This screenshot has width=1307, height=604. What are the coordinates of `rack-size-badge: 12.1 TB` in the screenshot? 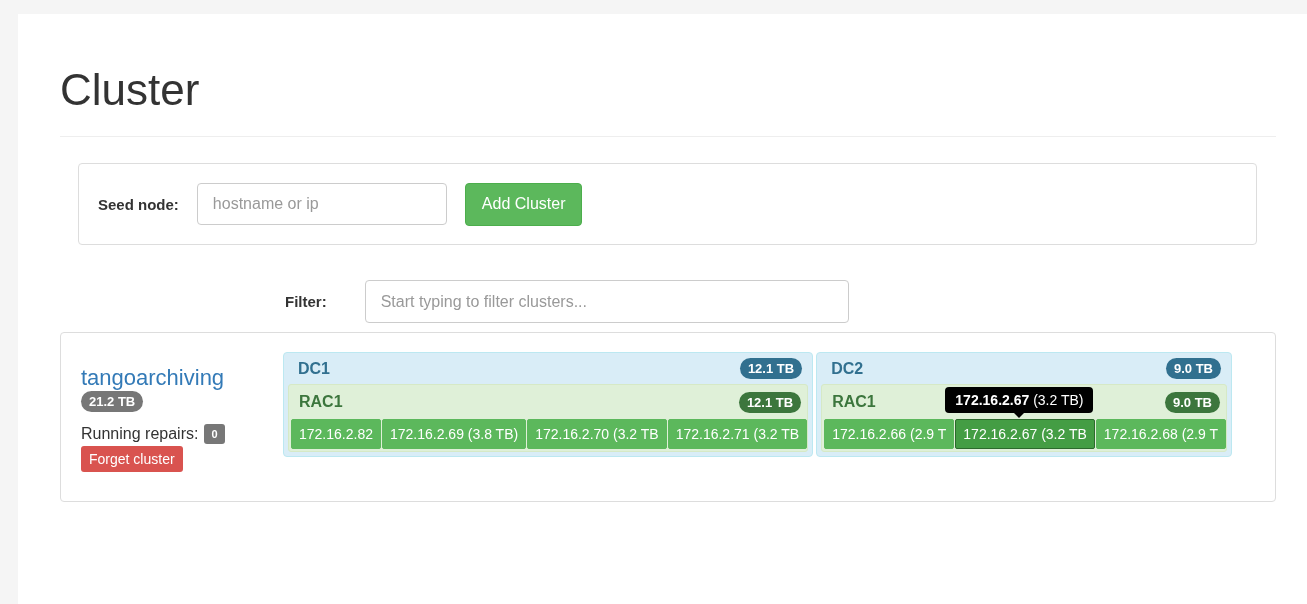 It's located at (770, 402).